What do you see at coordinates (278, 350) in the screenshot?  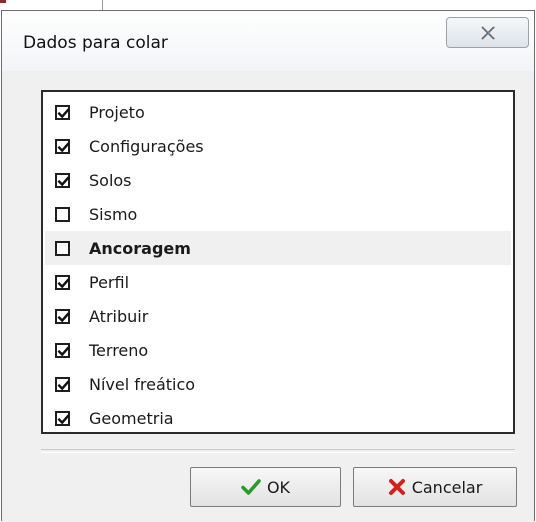 I see `list-item: Terreno` at bounding box center [278, 350].